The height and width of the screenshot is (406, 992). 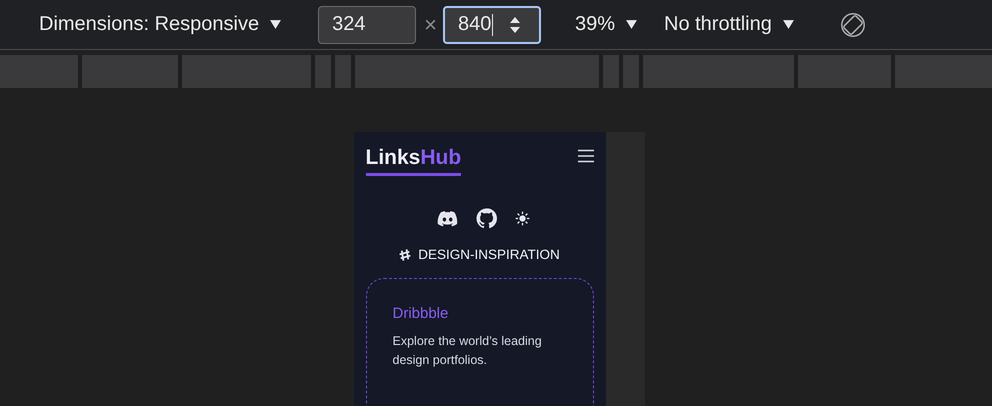 What do you see at coordinates (467, 351) in the screenshot?
I see `card-description: Explore the world’s leading design portfolios.` at bounding box center [467, 351].